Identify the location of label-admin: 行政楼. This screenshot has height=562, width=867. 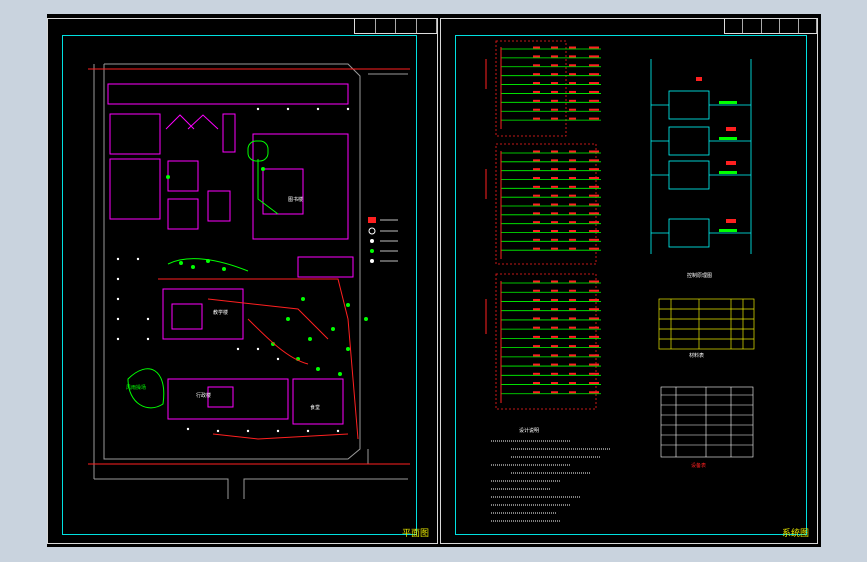
(203, 395).